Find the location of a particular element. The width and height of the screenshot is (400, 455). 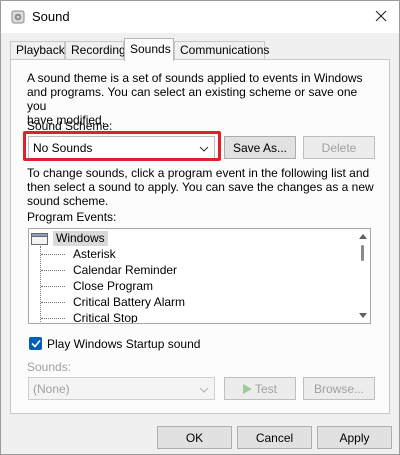

sounds-label: Sounds: is located at coordinates (49, 367).